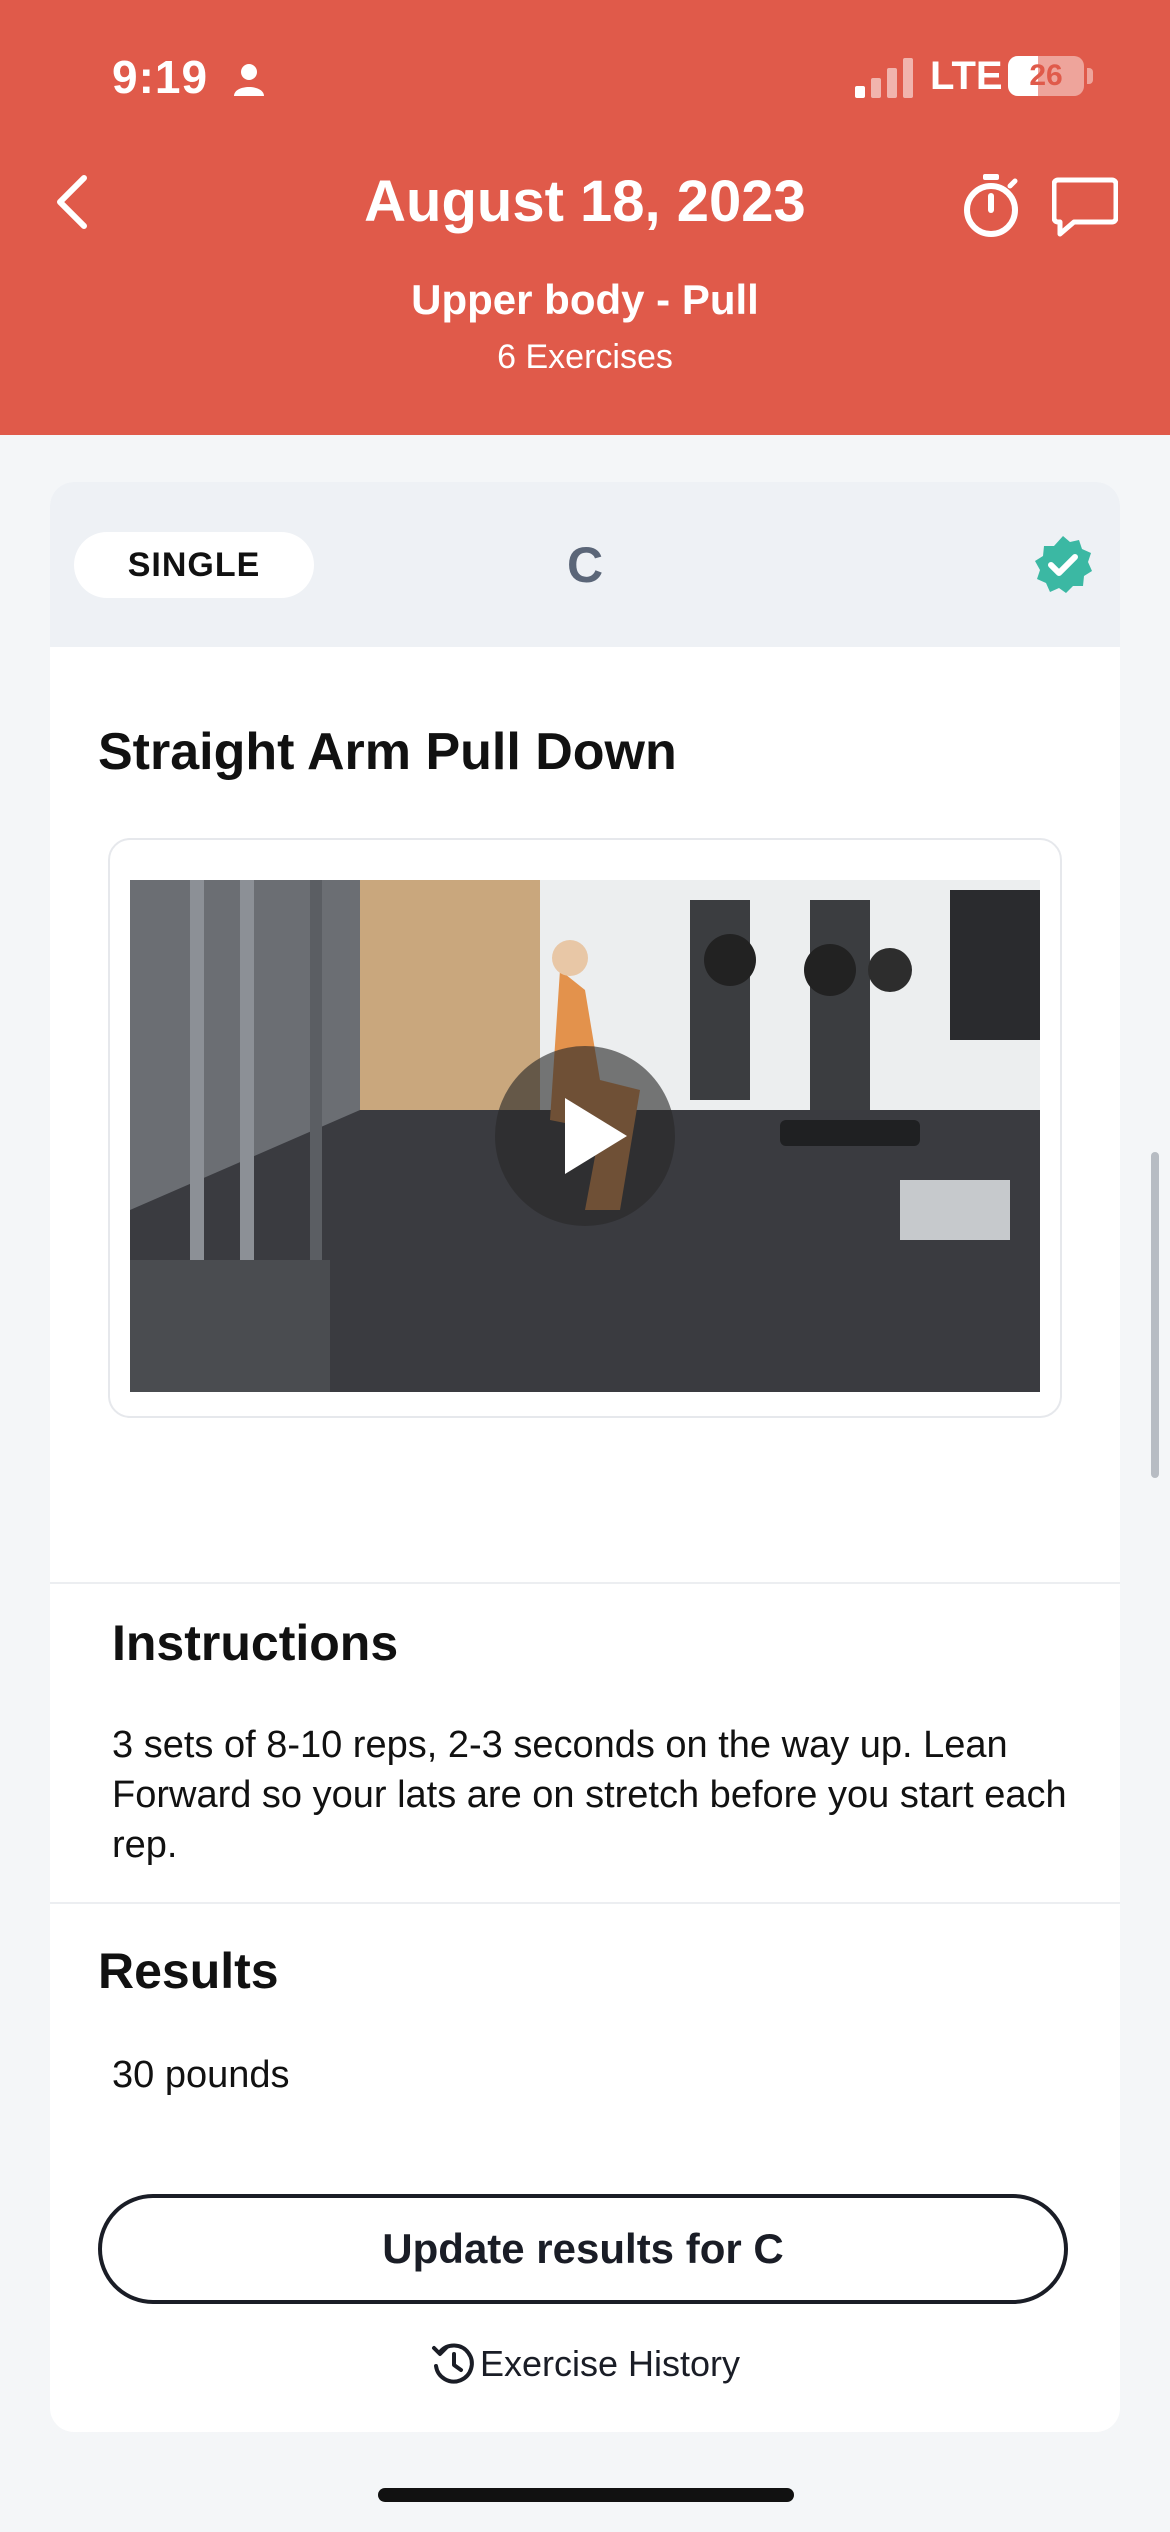  Describe the element at coordinates (585, 357) in the screenshot. I see `exercise-count: 6 Exercises` at that location.